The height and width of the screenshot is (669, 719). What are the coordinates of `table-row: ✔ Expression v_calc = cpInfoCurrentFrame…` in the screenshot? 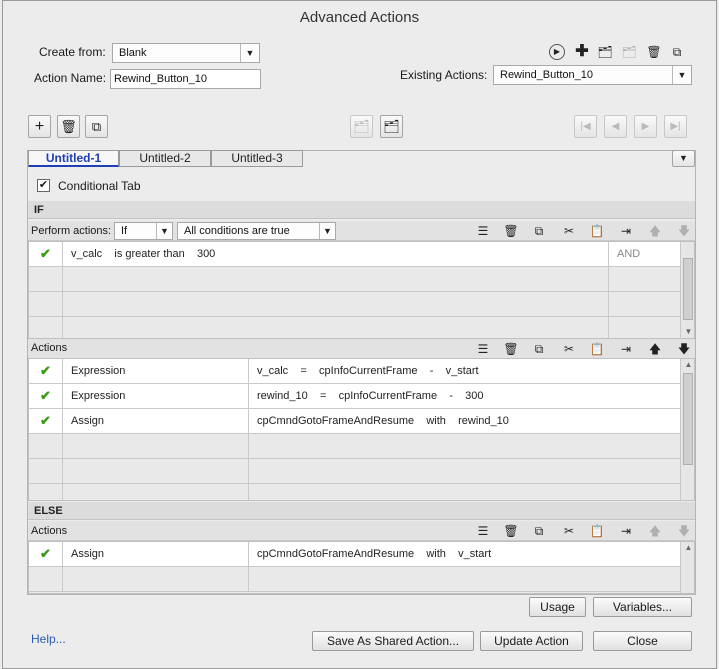 It's located at (355, 371).